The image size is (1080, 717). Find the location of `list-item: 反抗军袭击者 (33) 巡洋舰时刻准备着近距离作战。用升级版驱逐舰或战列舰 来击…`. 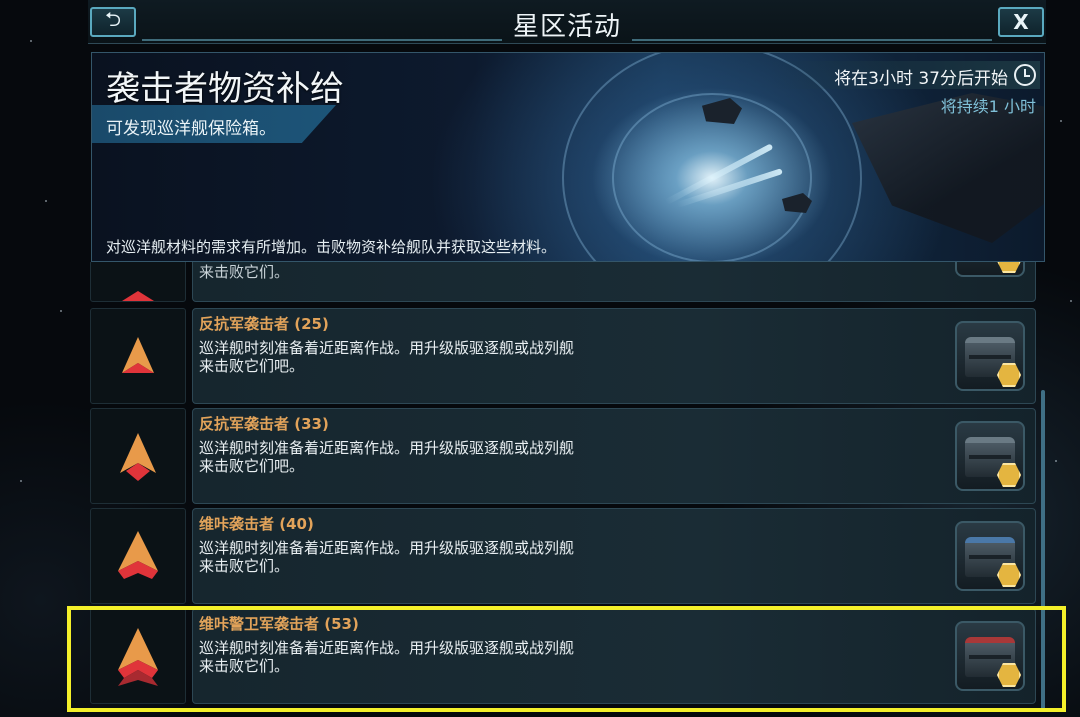

list-item: 反抗军袭击者 (33) 巡洋舰时刻准备着近距离作战。用升级版驱逐舰或战列舰 来击… is located at coordinates (563, 456).